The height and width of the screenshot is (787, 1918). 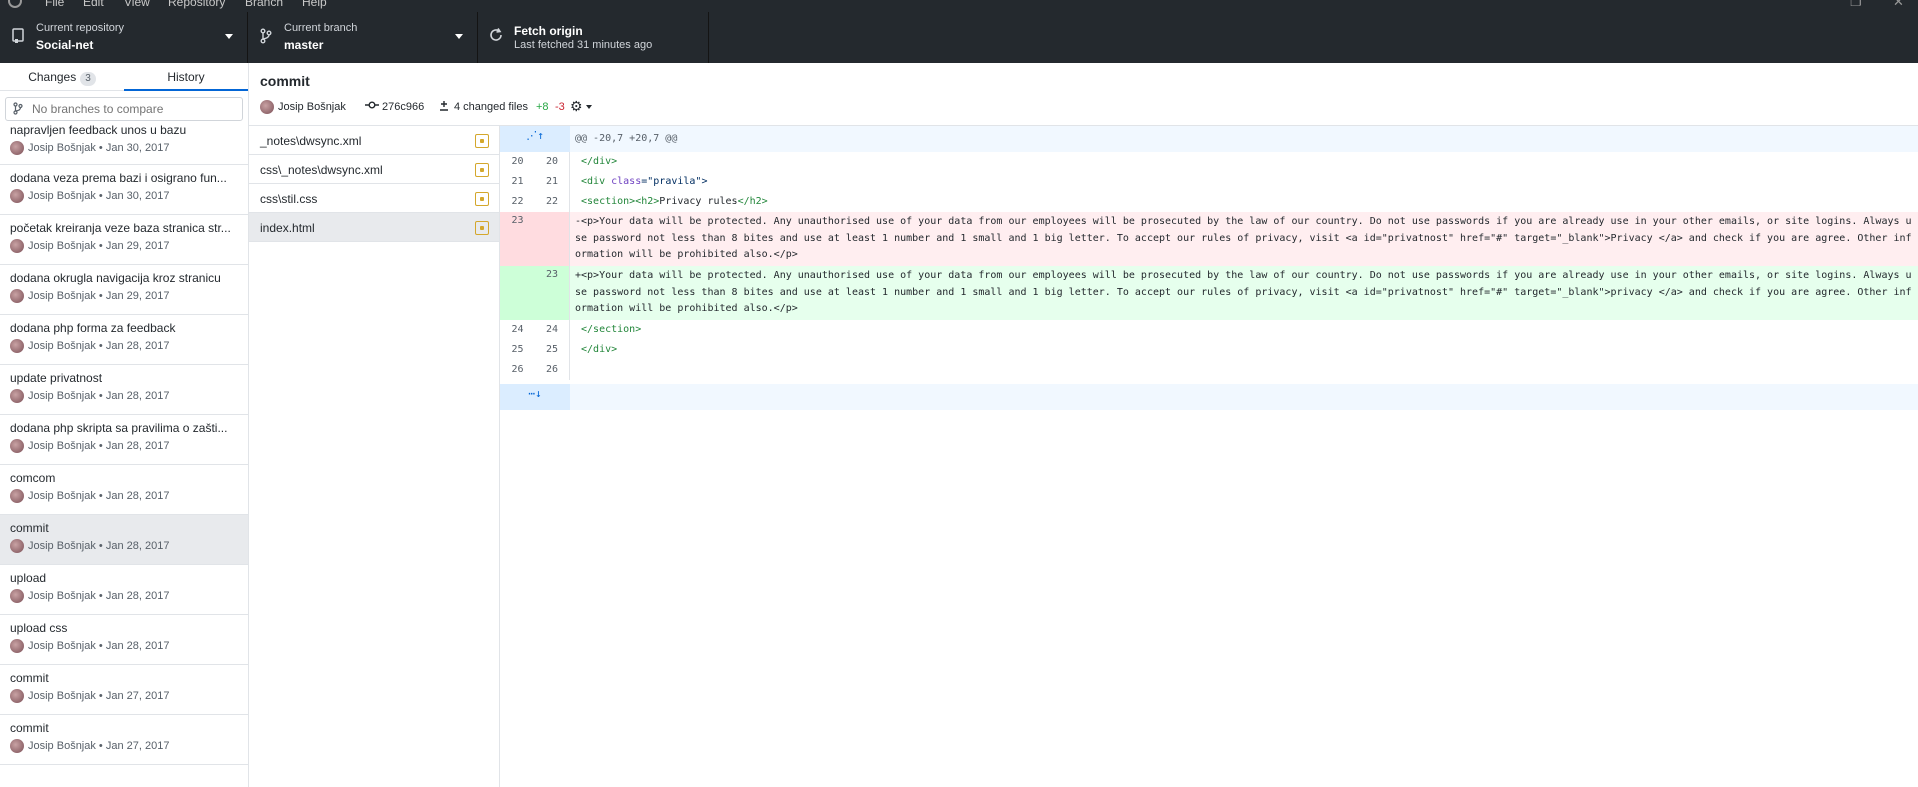 What do you see at coordinates (374, 227) in the screenshot?
I see `file-list-item-selected: index.html` at bounding box center [374, 227].